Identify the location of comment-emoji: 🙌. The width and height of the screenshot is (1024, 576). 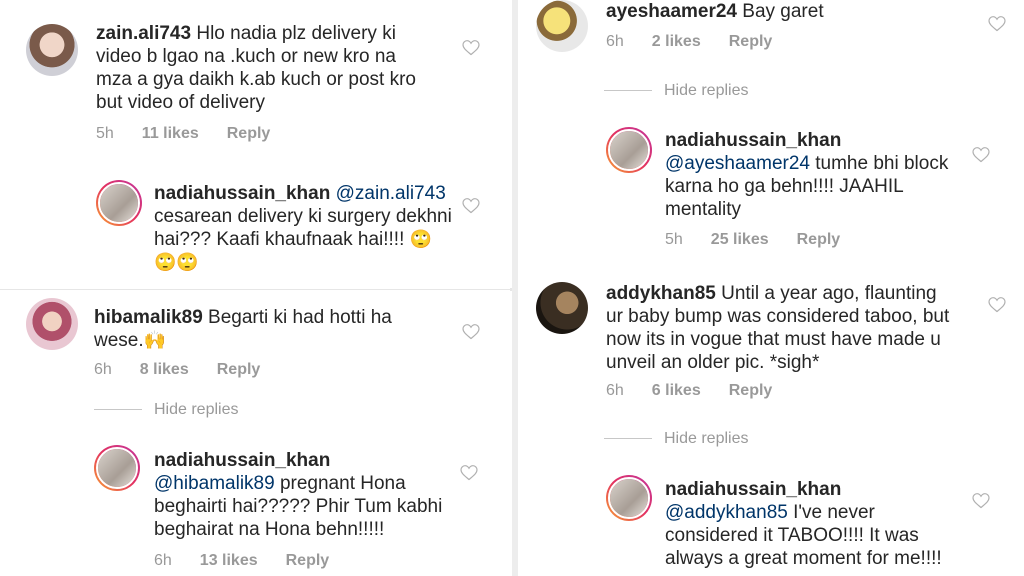
(155, 340).